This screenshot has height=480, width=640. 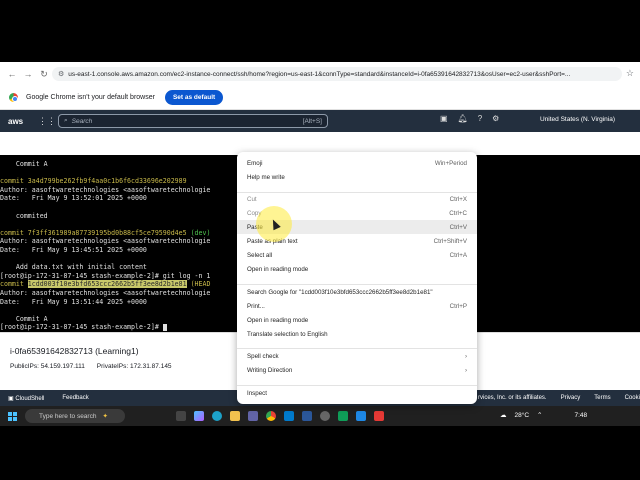 I want to click on menu-item-label: Help me write, so click(x=266, y=177).